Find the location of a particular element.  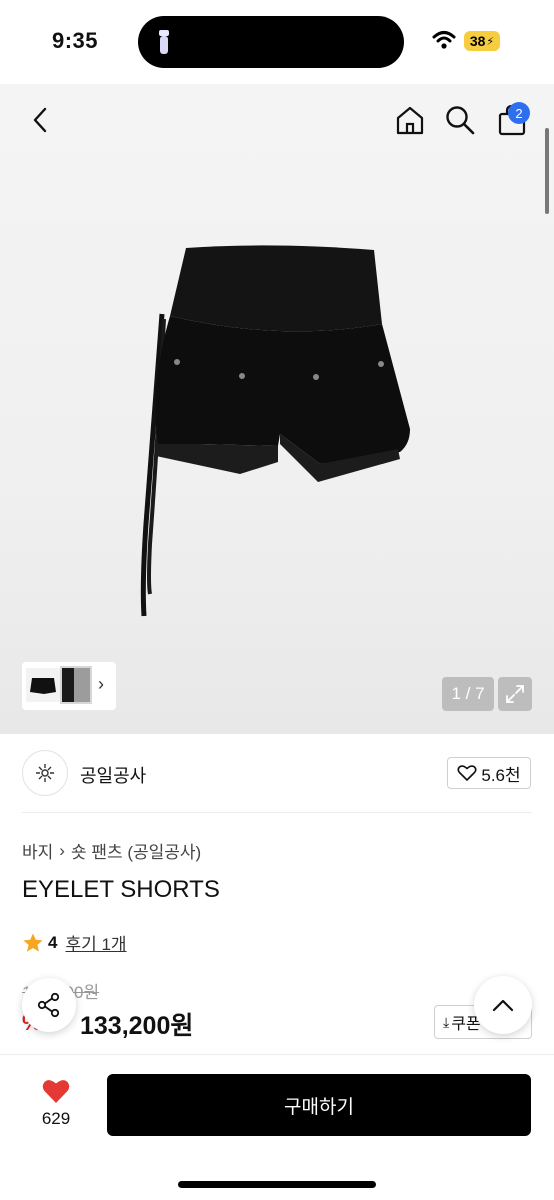

heart-filled-icon is located at coordinates (56, 1091).